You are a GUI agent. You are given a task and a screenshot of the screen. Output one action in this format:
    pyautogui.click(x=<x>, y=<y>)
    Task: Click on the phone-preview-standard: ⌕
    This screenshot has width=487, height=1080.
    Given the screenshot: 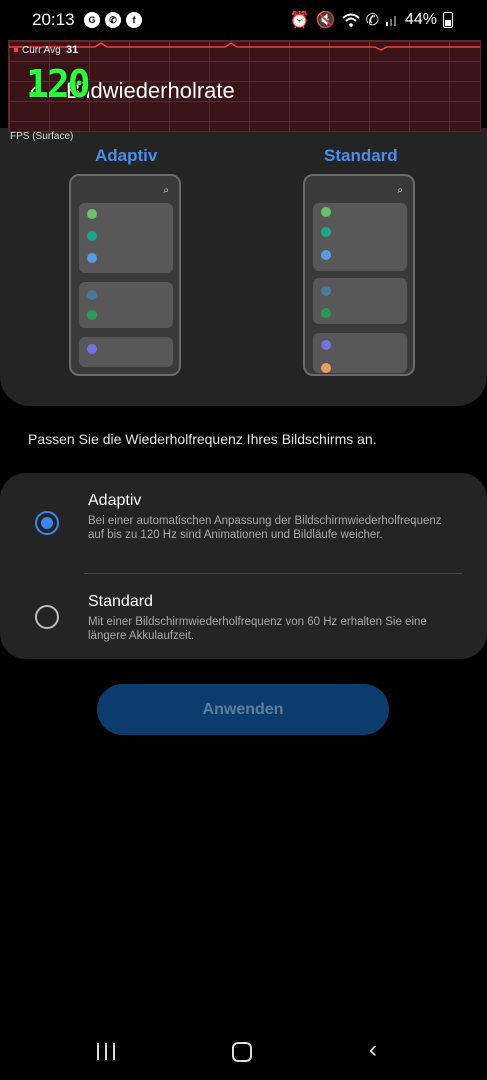 What is the action you would take?
    pyautogui.click(x=359, y=275)
    